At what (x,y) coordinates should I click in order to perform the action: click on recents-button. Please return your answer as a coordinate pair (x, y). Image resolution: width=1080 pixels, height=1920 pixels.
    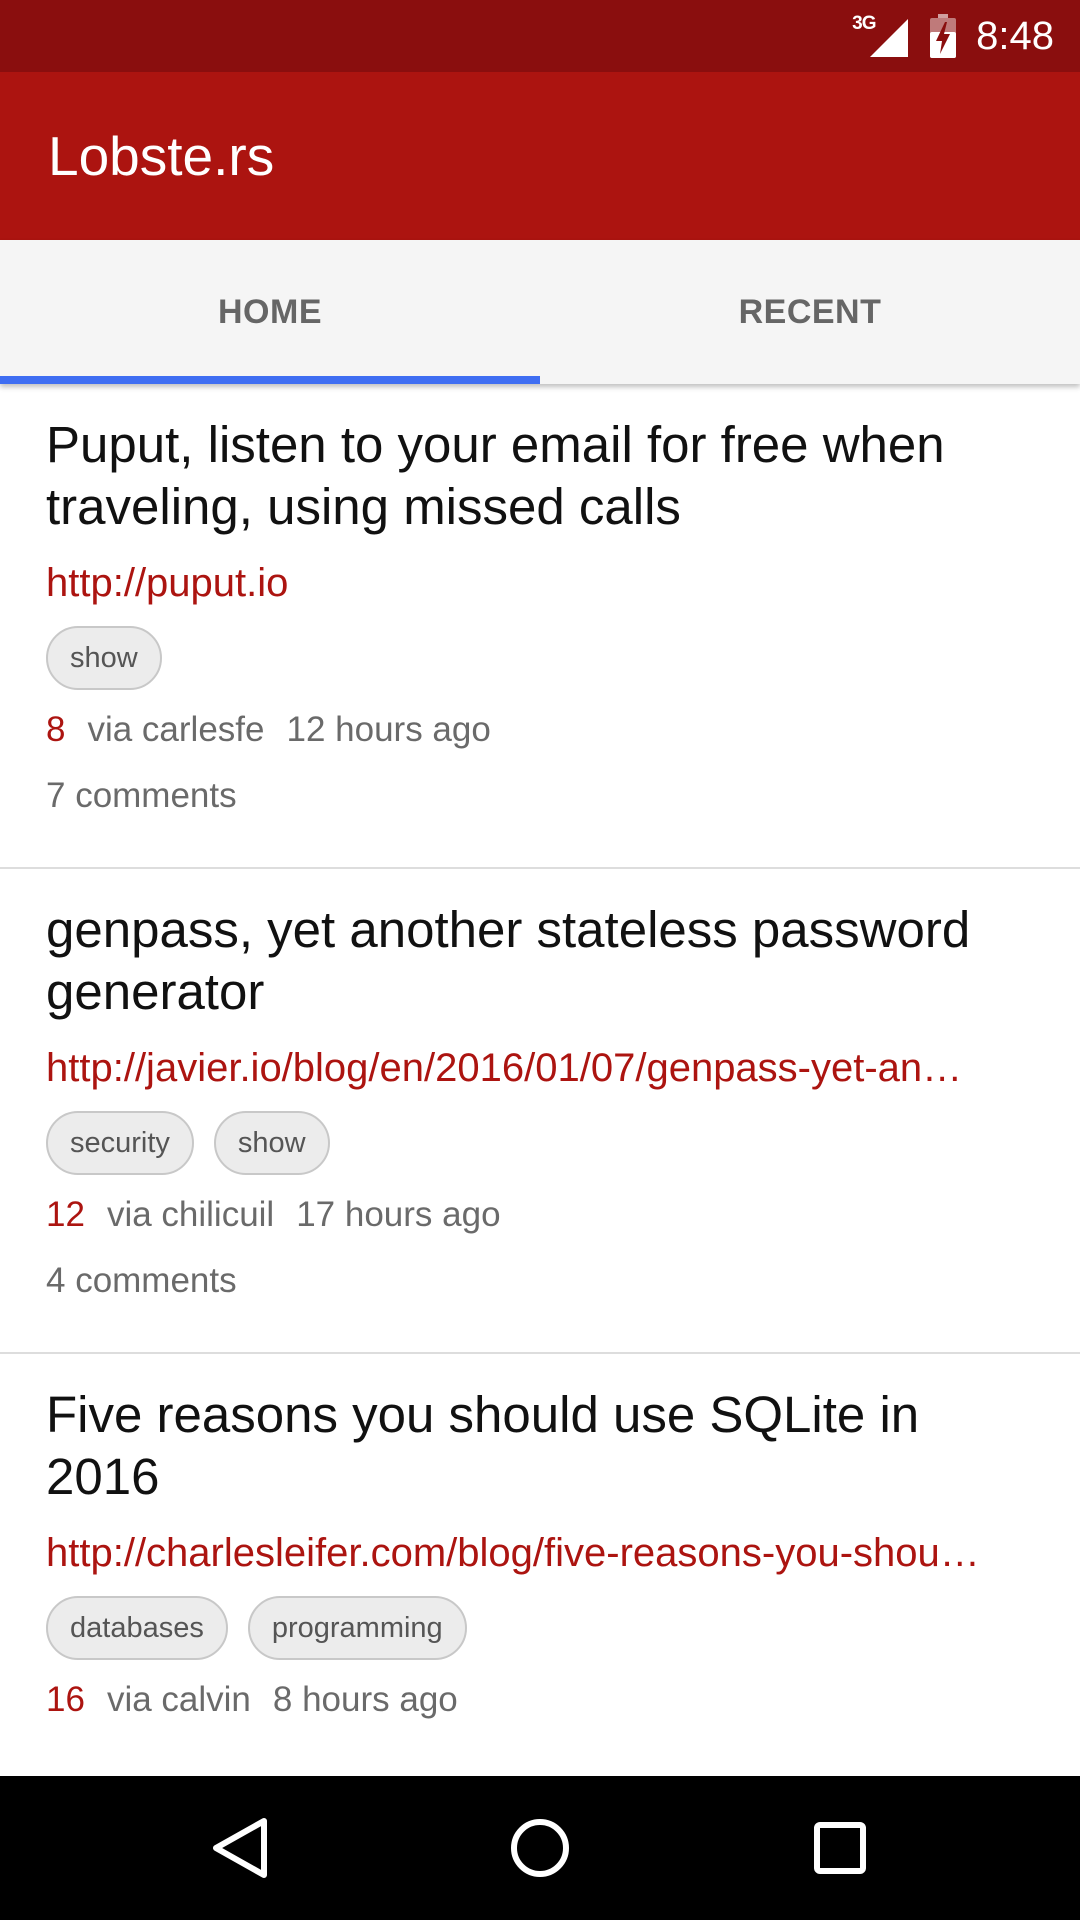
    Looking at the image, I should click on (840, 1848).